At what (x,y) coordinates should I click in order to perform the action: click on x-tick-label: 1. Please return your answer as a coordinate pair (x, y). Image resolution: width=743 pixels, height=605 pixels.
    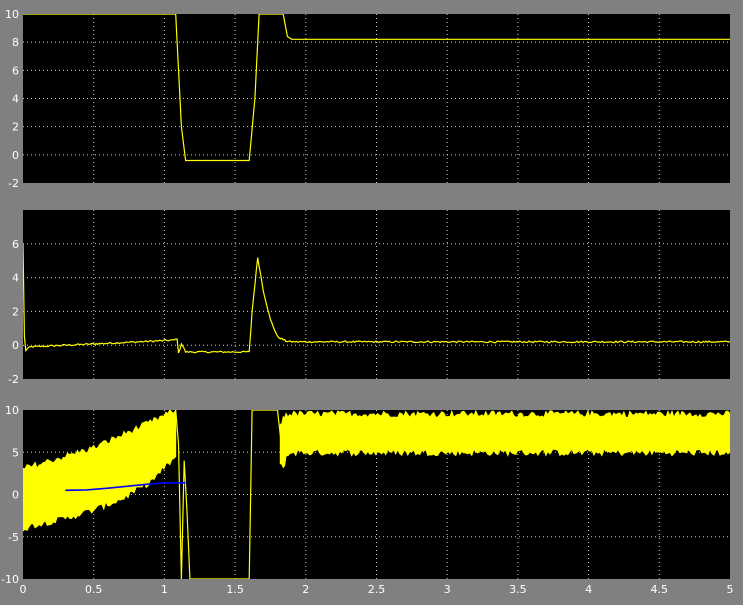
    Looking at the image, I should click on (164, 589).